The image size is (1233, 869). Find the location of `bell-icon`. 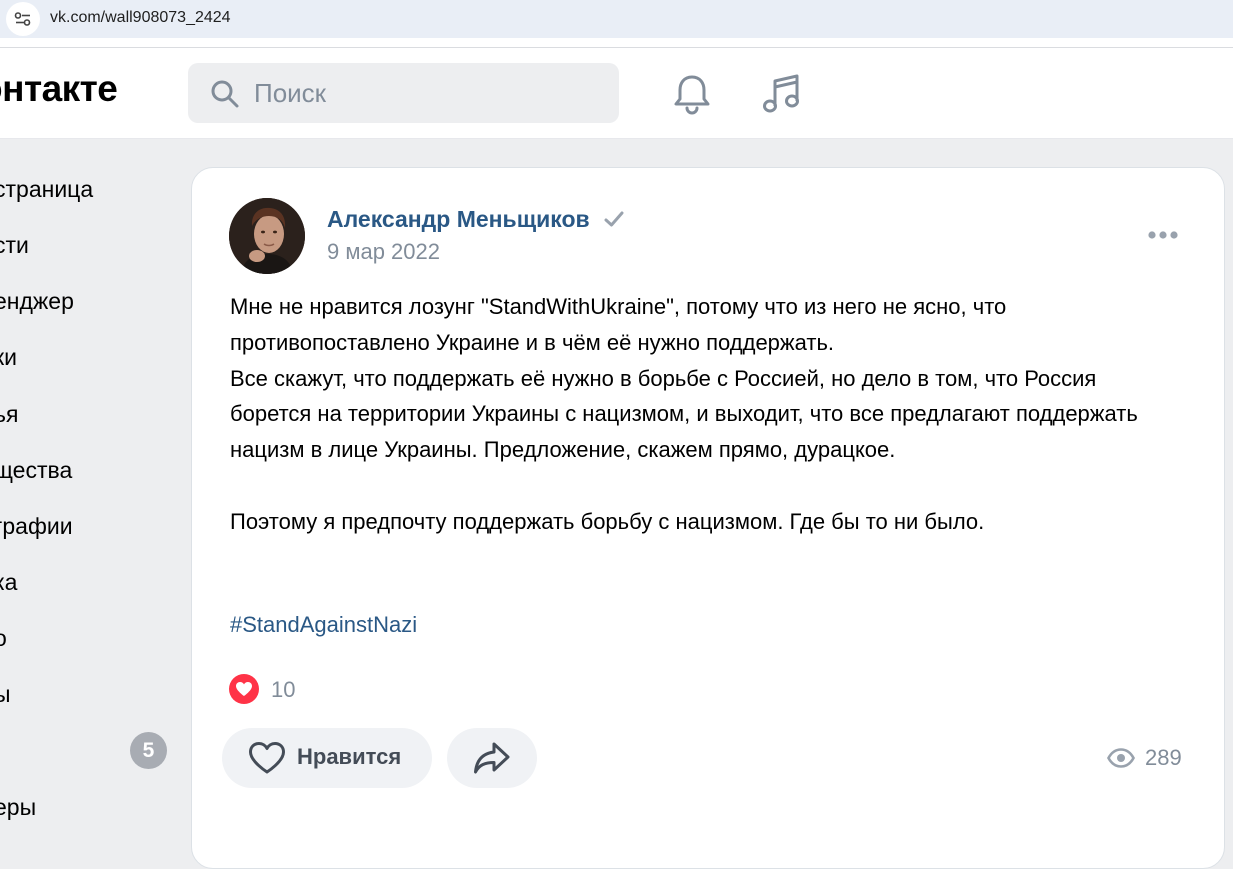

bell-icon is located at coordinates (692, 94).